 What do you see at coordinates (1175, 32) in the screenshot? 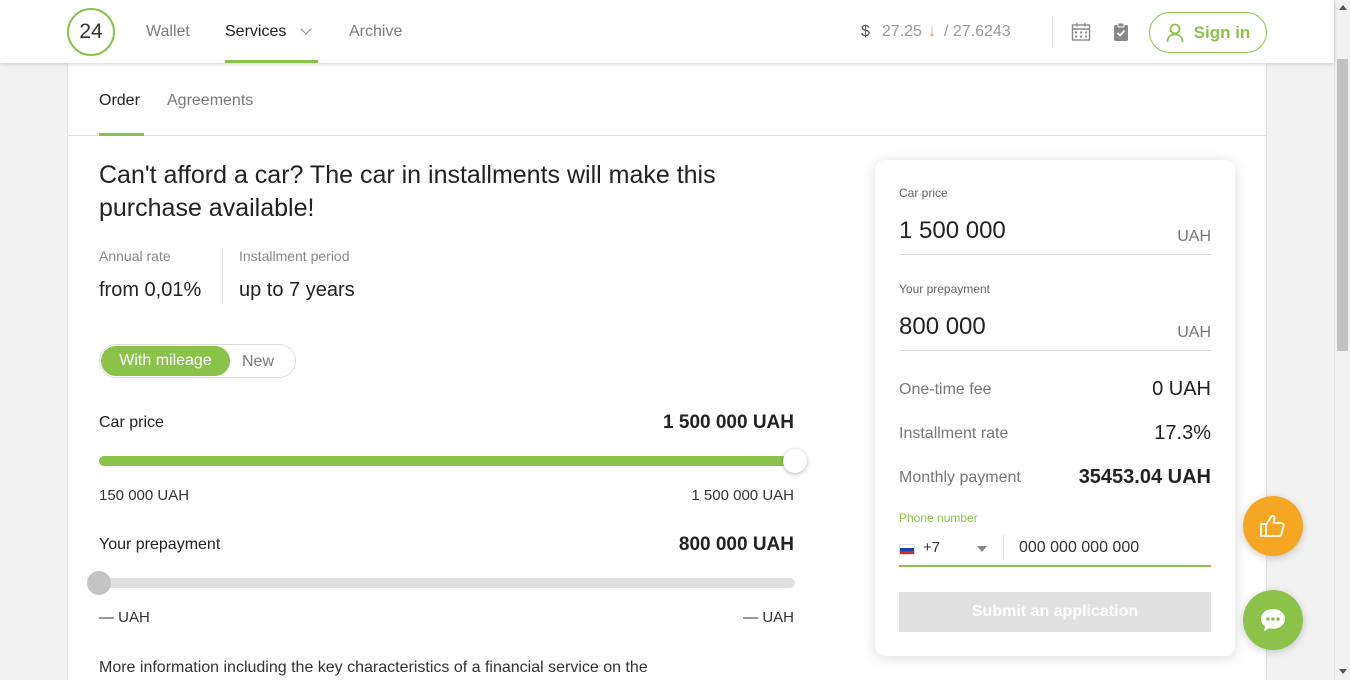
I see `user-icon` at bounding box center [1175, 32].